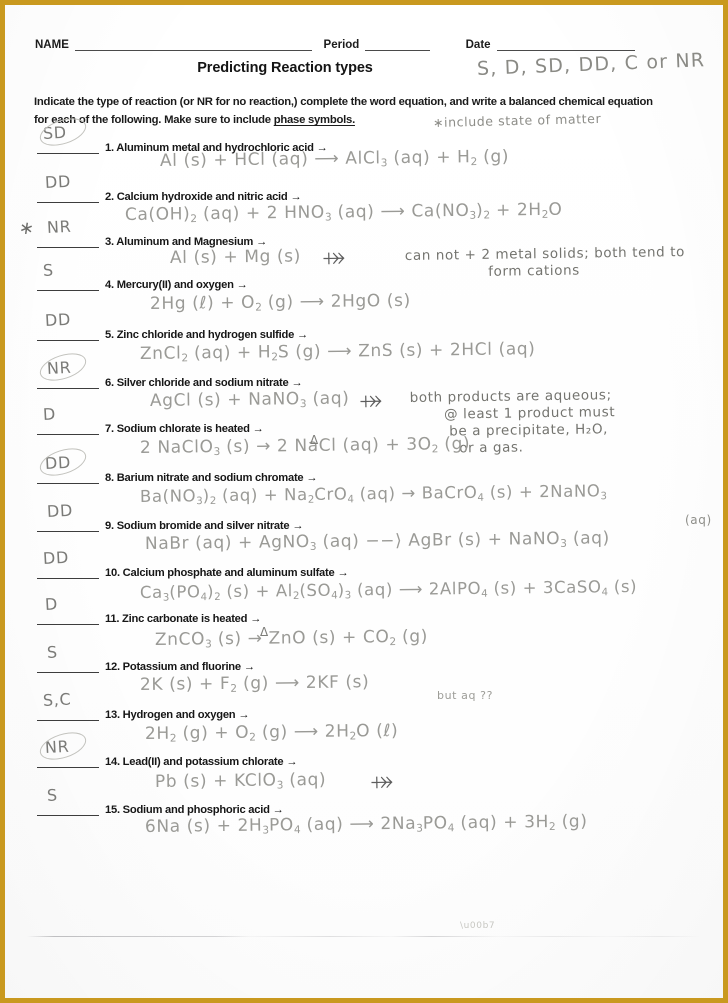 This screenshot has width=728, height=1003. What do you see at coordinates (27, 228) in the screenshot?
I see `margin-star-mark-3: ∗` at bounding box center [27, 228].